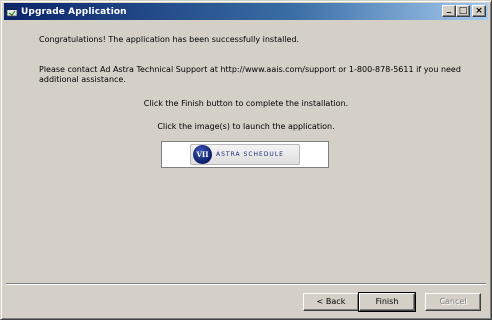 This screenshot has width=492, height=320. What do you see at coordinates (331, 302) in the screenshot?
I see `back-button: < Back` at bounding box center [331, 302].